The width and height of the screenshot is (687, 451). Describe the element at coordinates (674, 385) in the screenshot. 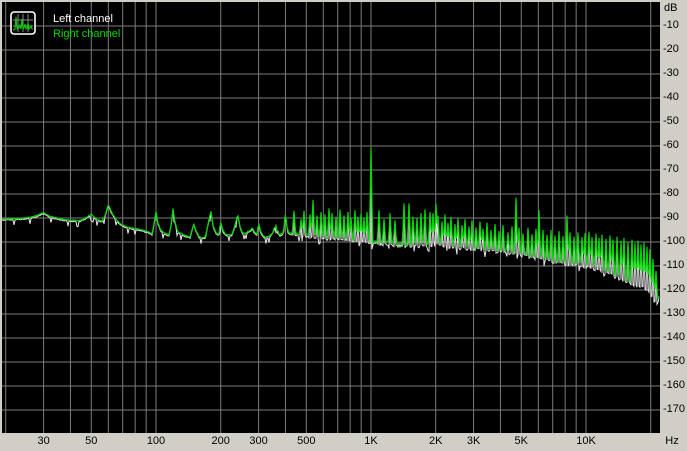

I see `y-tick-label: -160` at that location.